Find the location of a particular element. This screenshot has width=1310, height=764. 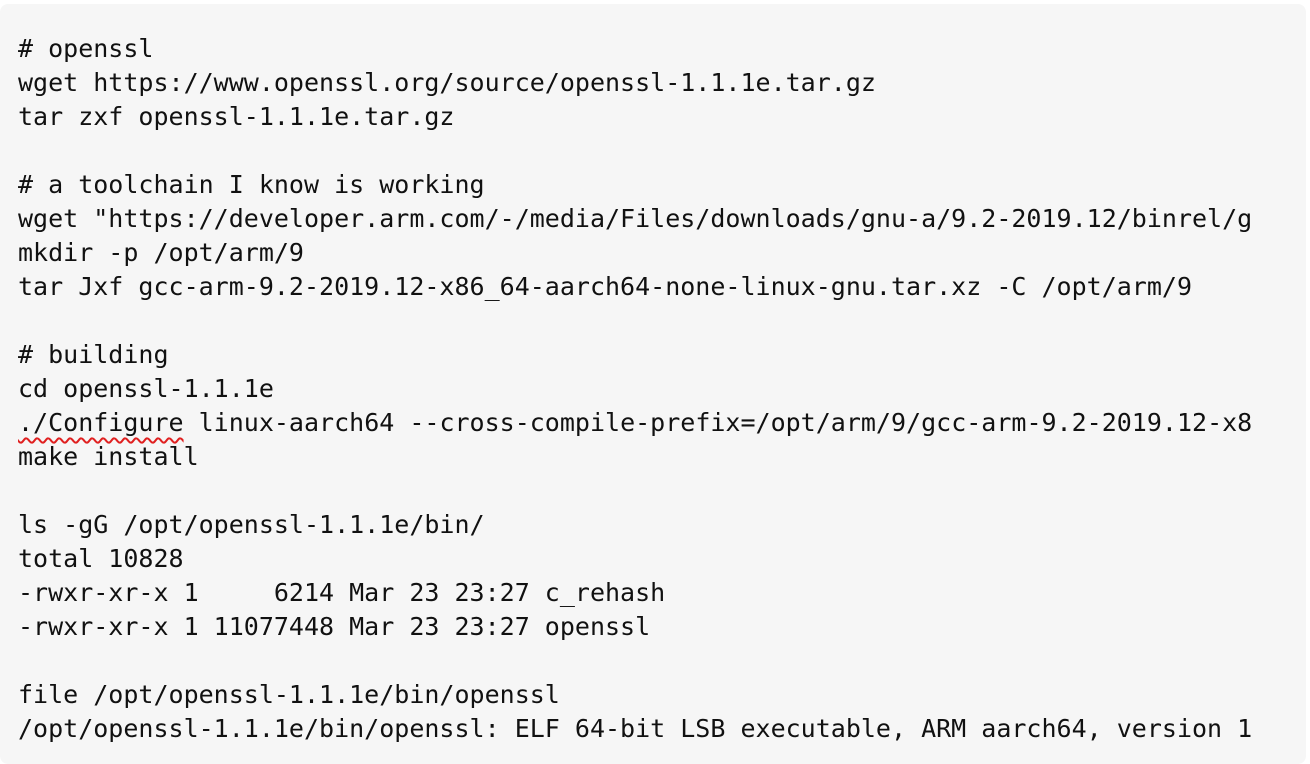

code-line: -rwxr-xr-x 1 6214 Mar 23 23:27 c_rehash is located at coordinates (342, 592).